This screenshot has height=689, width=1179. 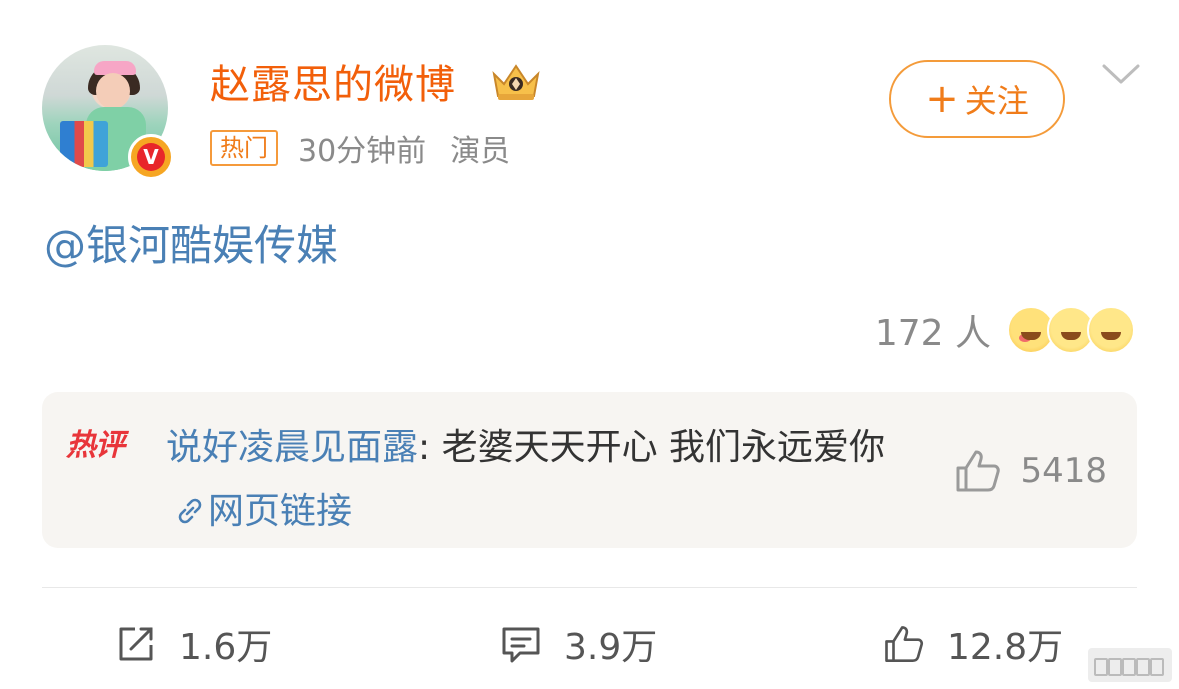 What do you see at coordinates (942, 99) in the screenshot?
I see `plus-icon: +` at bounding box center [942, 99].